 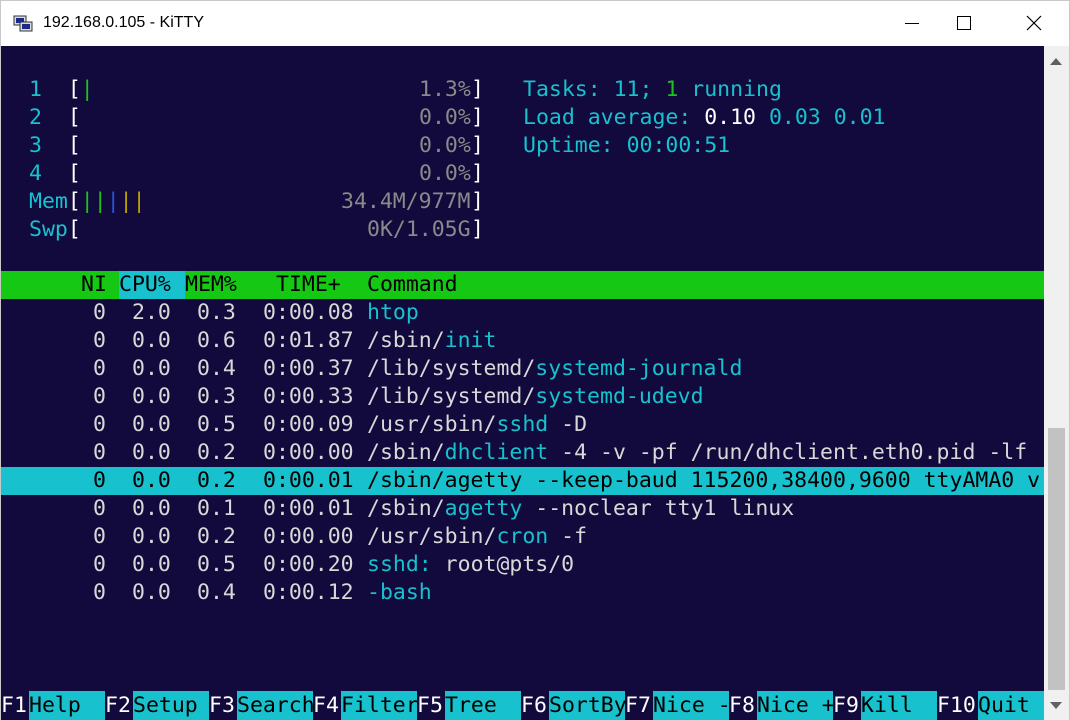 I want to click on cell-command: /lib/systemd/systemd-journald, so click(x=554, y=369).